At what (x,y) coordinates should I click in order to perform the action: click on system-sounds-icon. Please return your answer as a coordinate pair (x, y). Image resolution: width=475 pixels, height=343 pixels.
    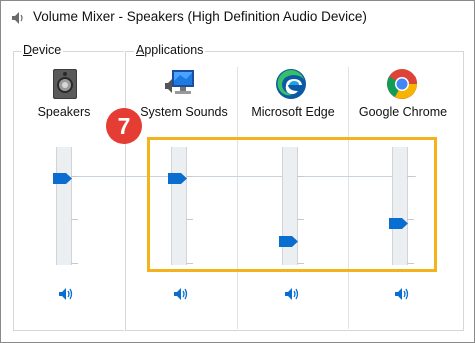
    Looking at the image, I should click on (179, 82).